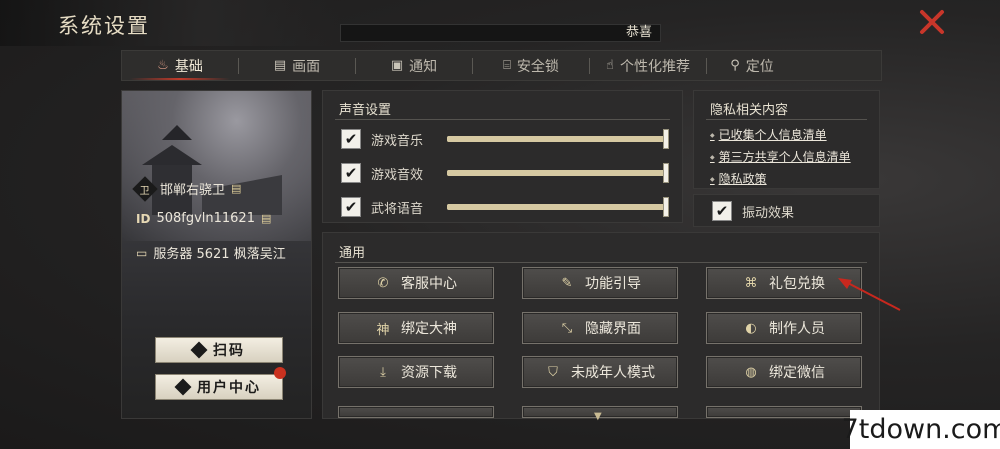  I want to click on effects-checkbox: ✔, so click(351, 173).